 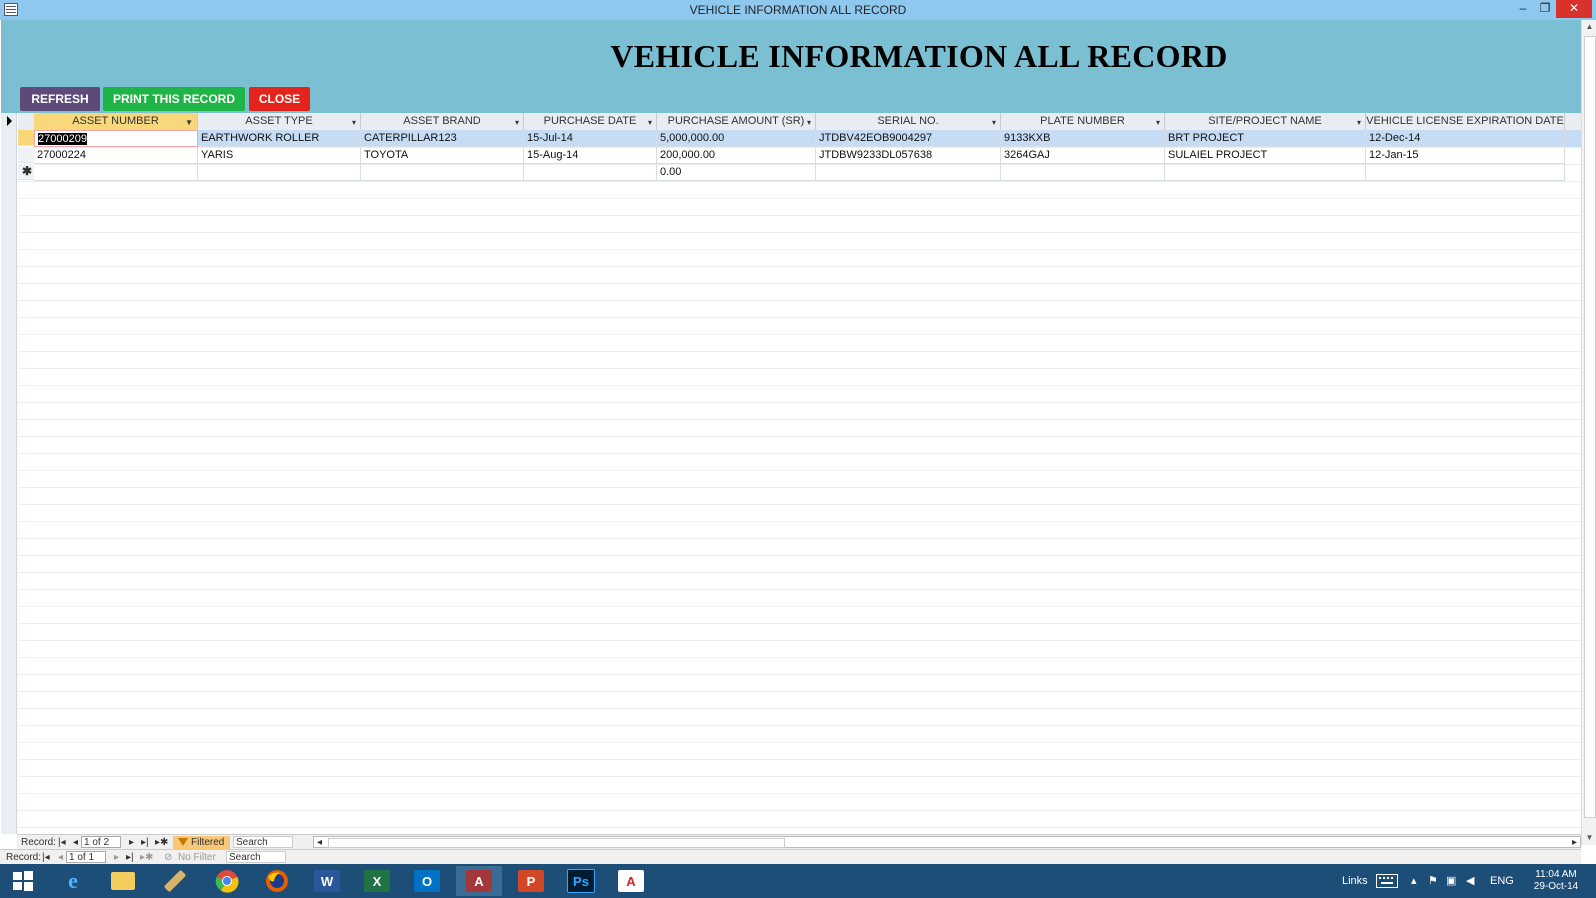 I want to click on column-header-asset-type: ASSET TYPE ▾, so click(x=279, y=121).